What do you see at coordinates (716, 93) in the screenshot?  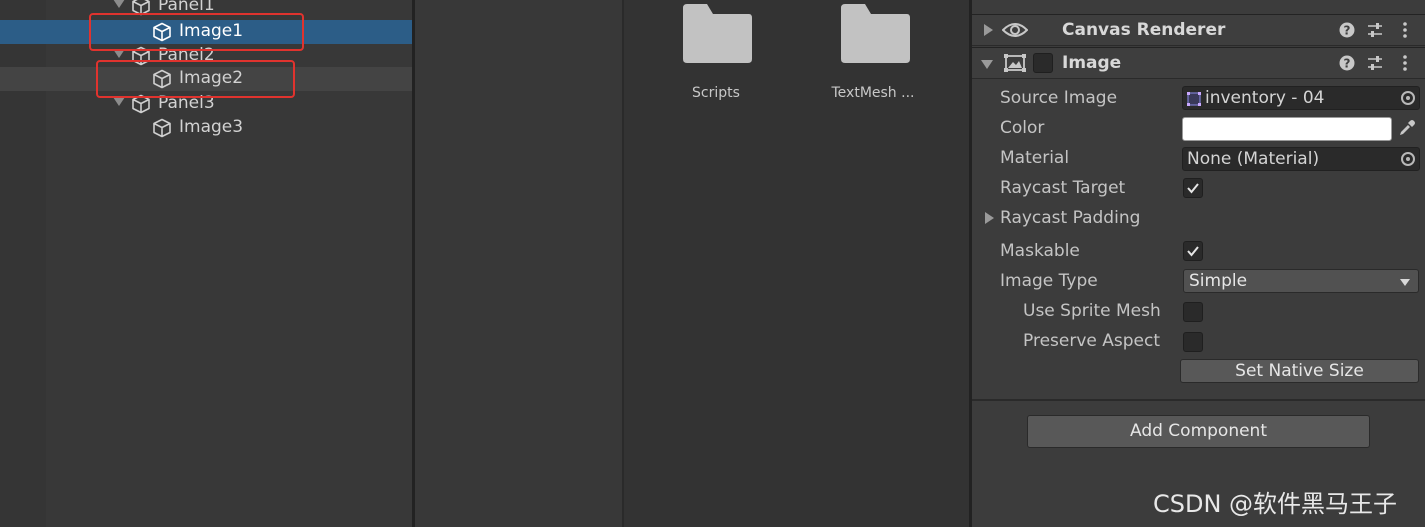 I see `folder-label-scripts: Scripts` at bounding box center [716, 93].